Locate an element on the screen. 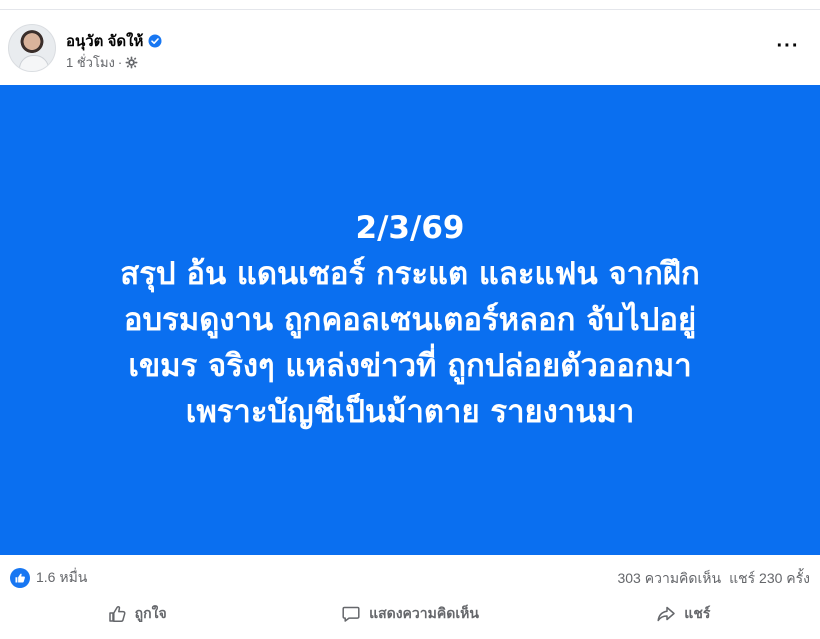 This screenshot has width=820, height=639. post-meta: 1 ชั่วโมง · is located at coordinates (102, 62).